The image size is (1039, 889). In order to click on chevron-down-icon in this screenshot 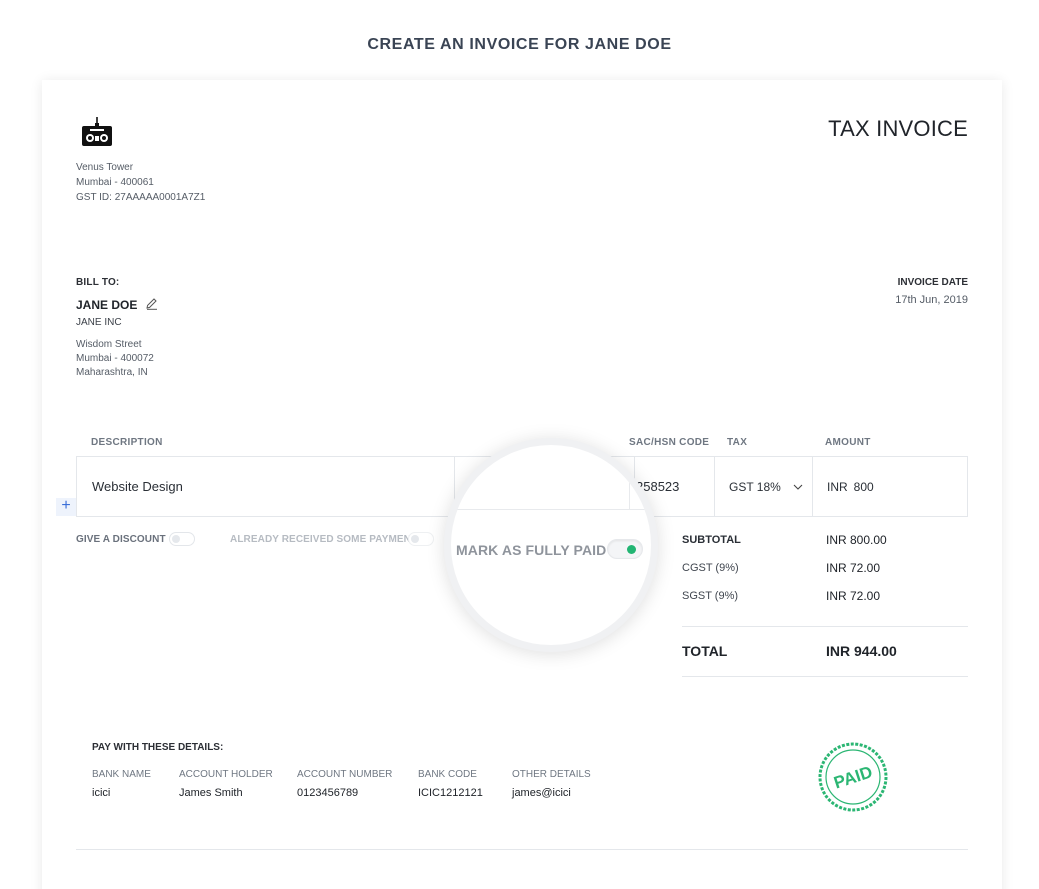, I will do `click(798, 487)`.